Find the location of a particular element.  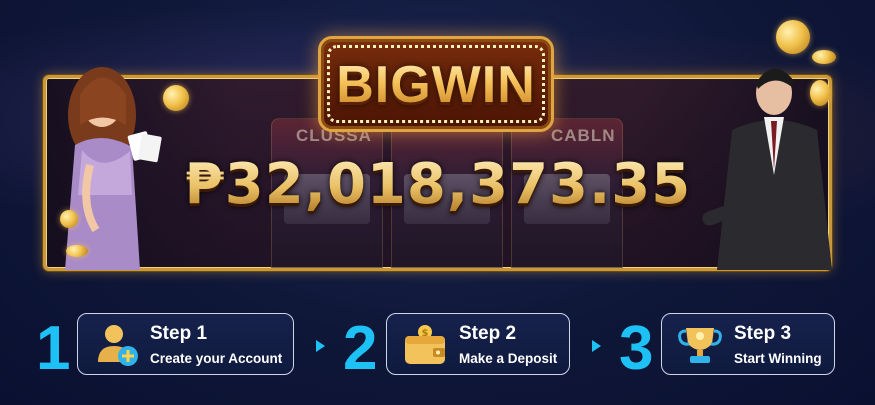

step-title: Step 2 is located at coordinates (488, 333).